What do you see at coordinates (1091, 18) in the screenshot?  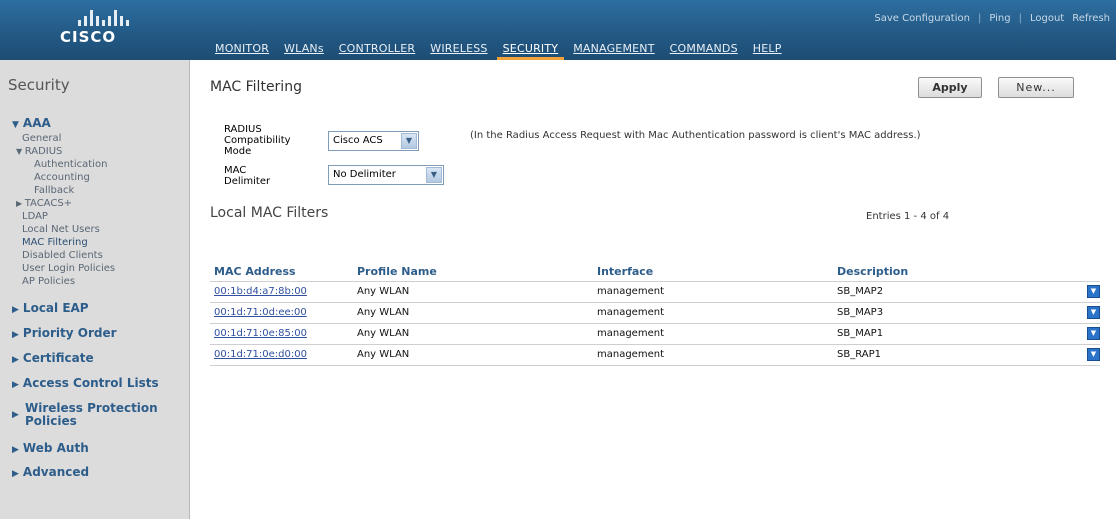 I see `refresh-link: Refresh` at bounding box center [1091, 18].